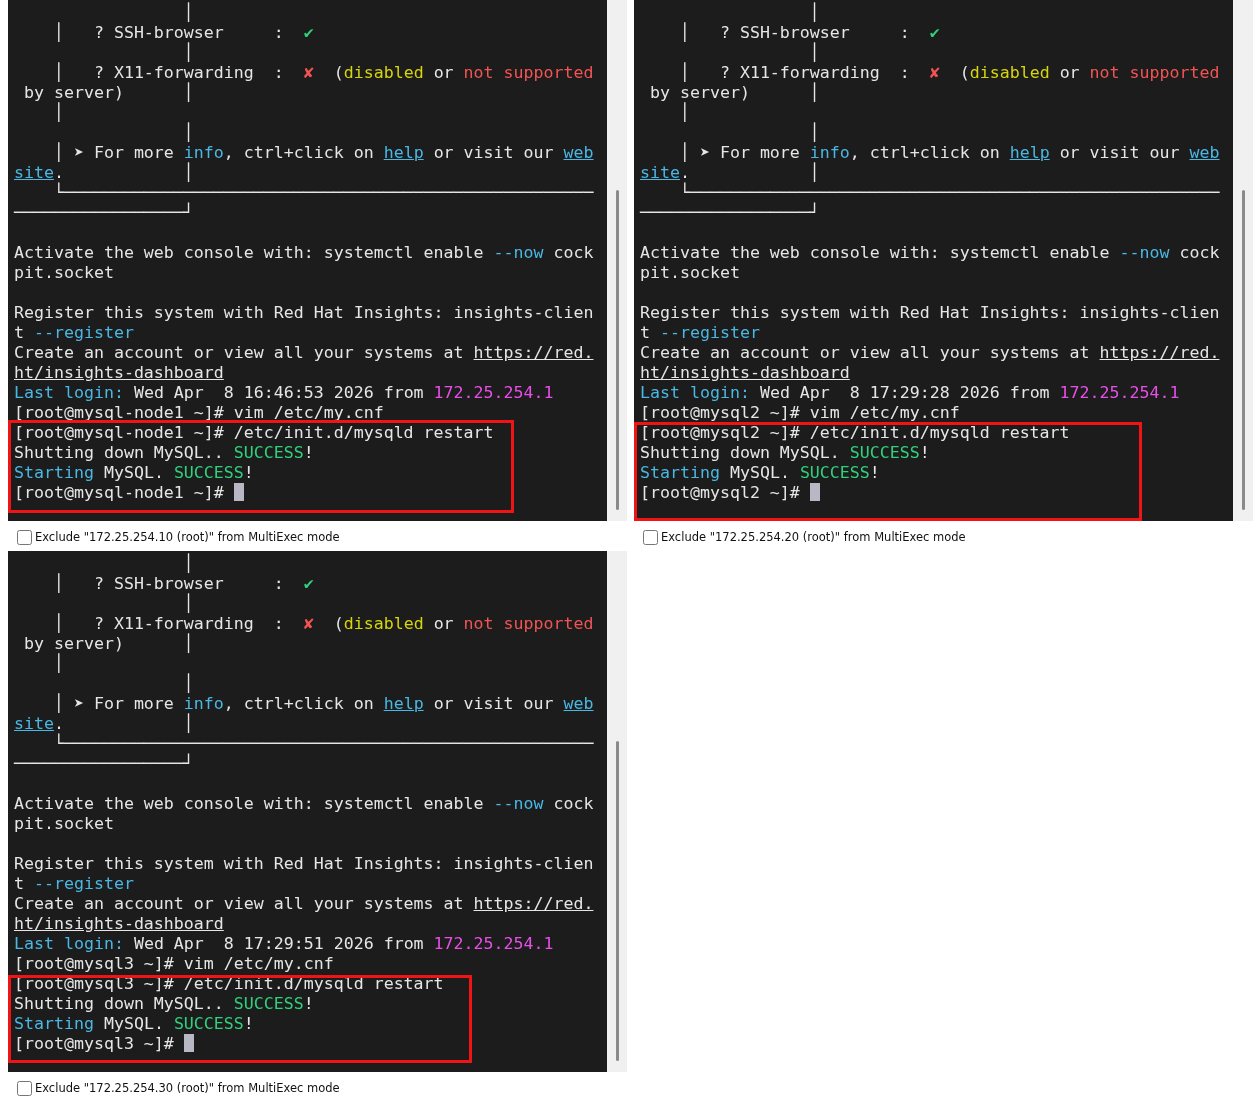 The height and width of the screenshot is (1101, 1256). I want to click on terminal-line: [root@mysql2 ~]#, so click(936, 493).